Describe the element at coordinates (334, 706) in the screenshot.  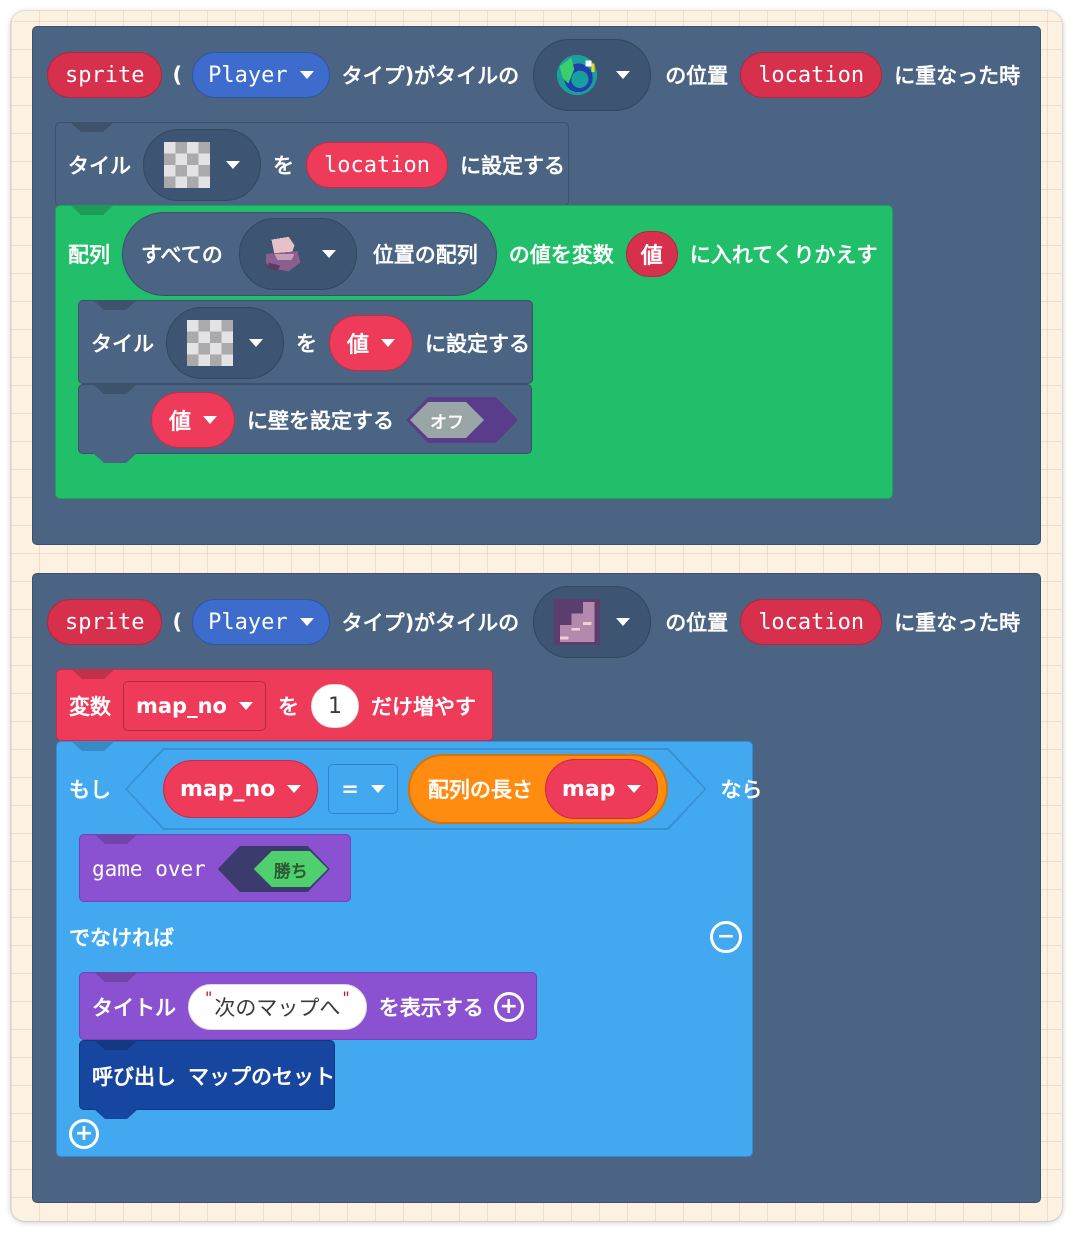
I see `amount-input: 1` at that location.